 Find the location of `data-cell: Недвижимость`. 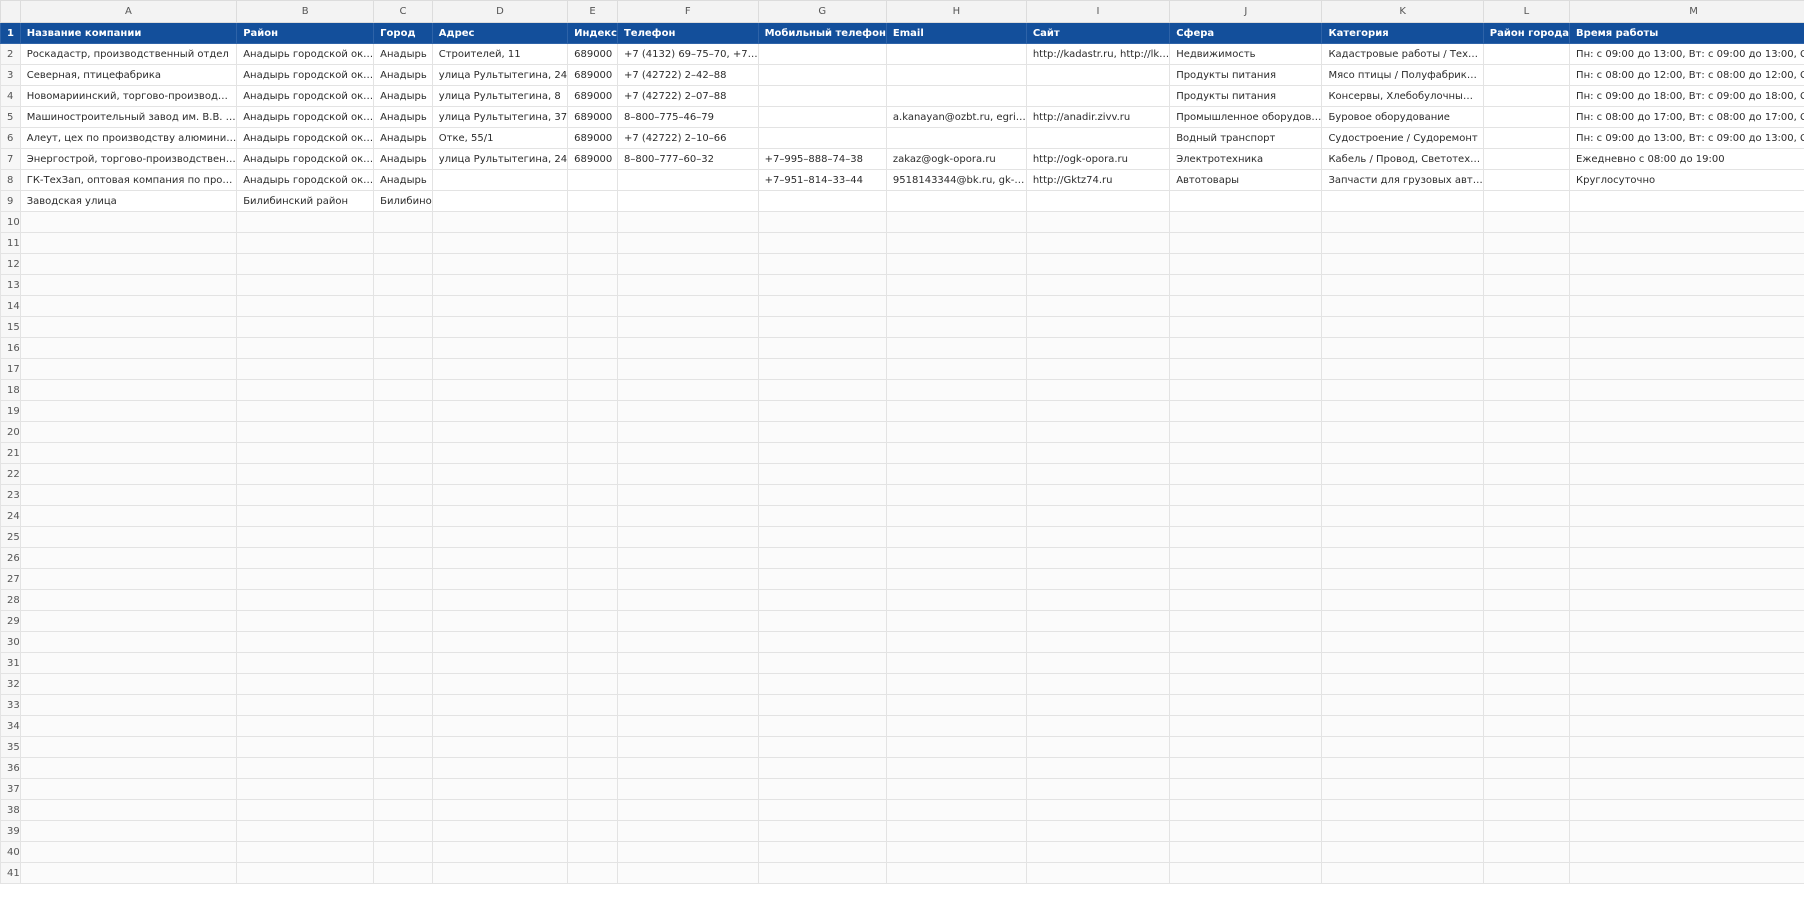

data-cell: Недвижимость is located at coordinates (1246, 54).